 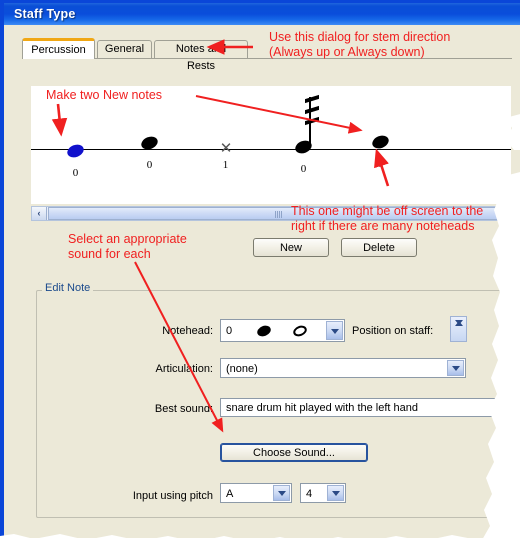 What do you see at coordinates (380, 164) in the screenshot?
I see `notehead-number-5: 0` at bounding box center [380, 164].